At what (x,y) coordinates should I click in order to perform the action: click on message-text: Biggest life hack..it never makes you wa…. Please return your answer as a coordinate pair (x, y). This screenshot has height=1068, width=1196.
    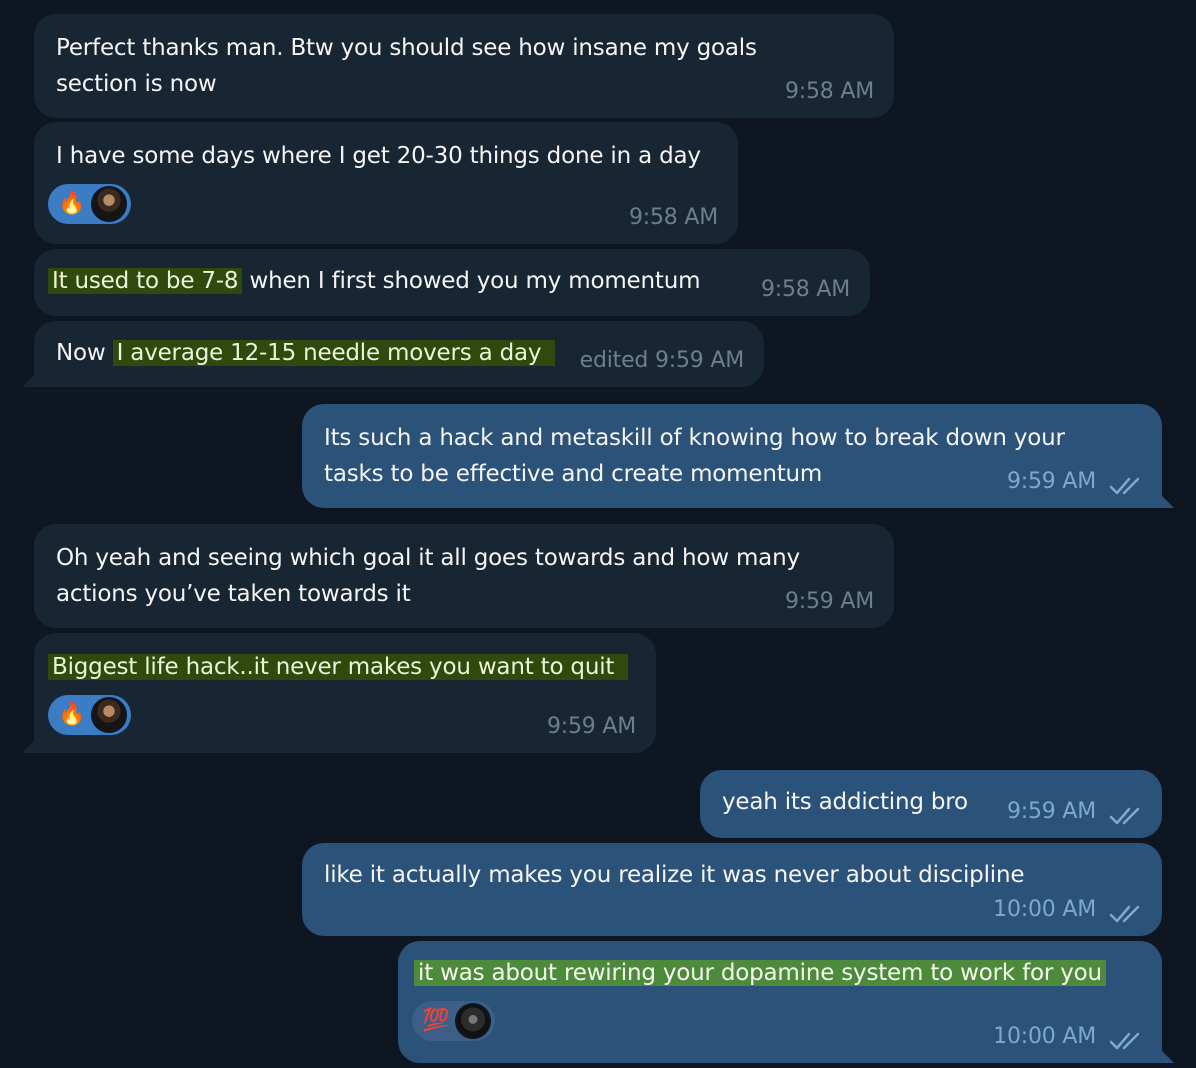
    Looking at the image, I should click on (341, 667).